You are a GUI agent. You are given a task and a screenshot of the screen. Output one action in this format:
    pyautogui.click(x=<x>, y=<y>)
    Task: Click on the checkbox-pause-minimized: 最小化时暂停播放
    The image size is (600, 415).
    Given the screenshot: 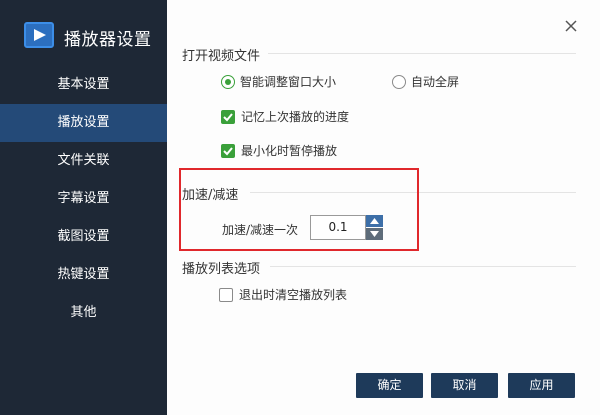 What is the action you would take?
    pyautogui.click(x=279, y=150)
    